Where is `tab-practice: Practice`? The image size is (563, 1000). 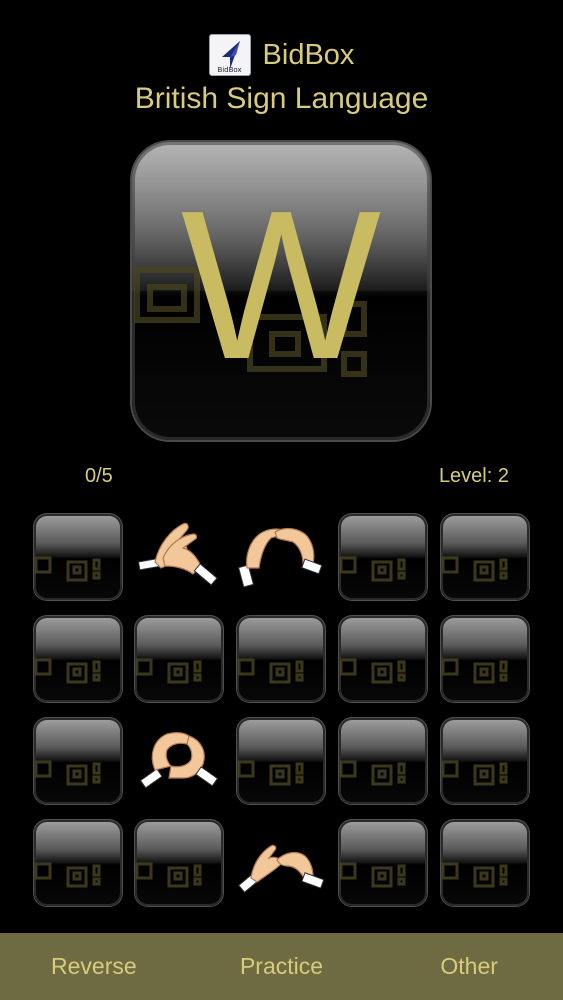
tab-practice: Practice is located at coordinates (282, 966).